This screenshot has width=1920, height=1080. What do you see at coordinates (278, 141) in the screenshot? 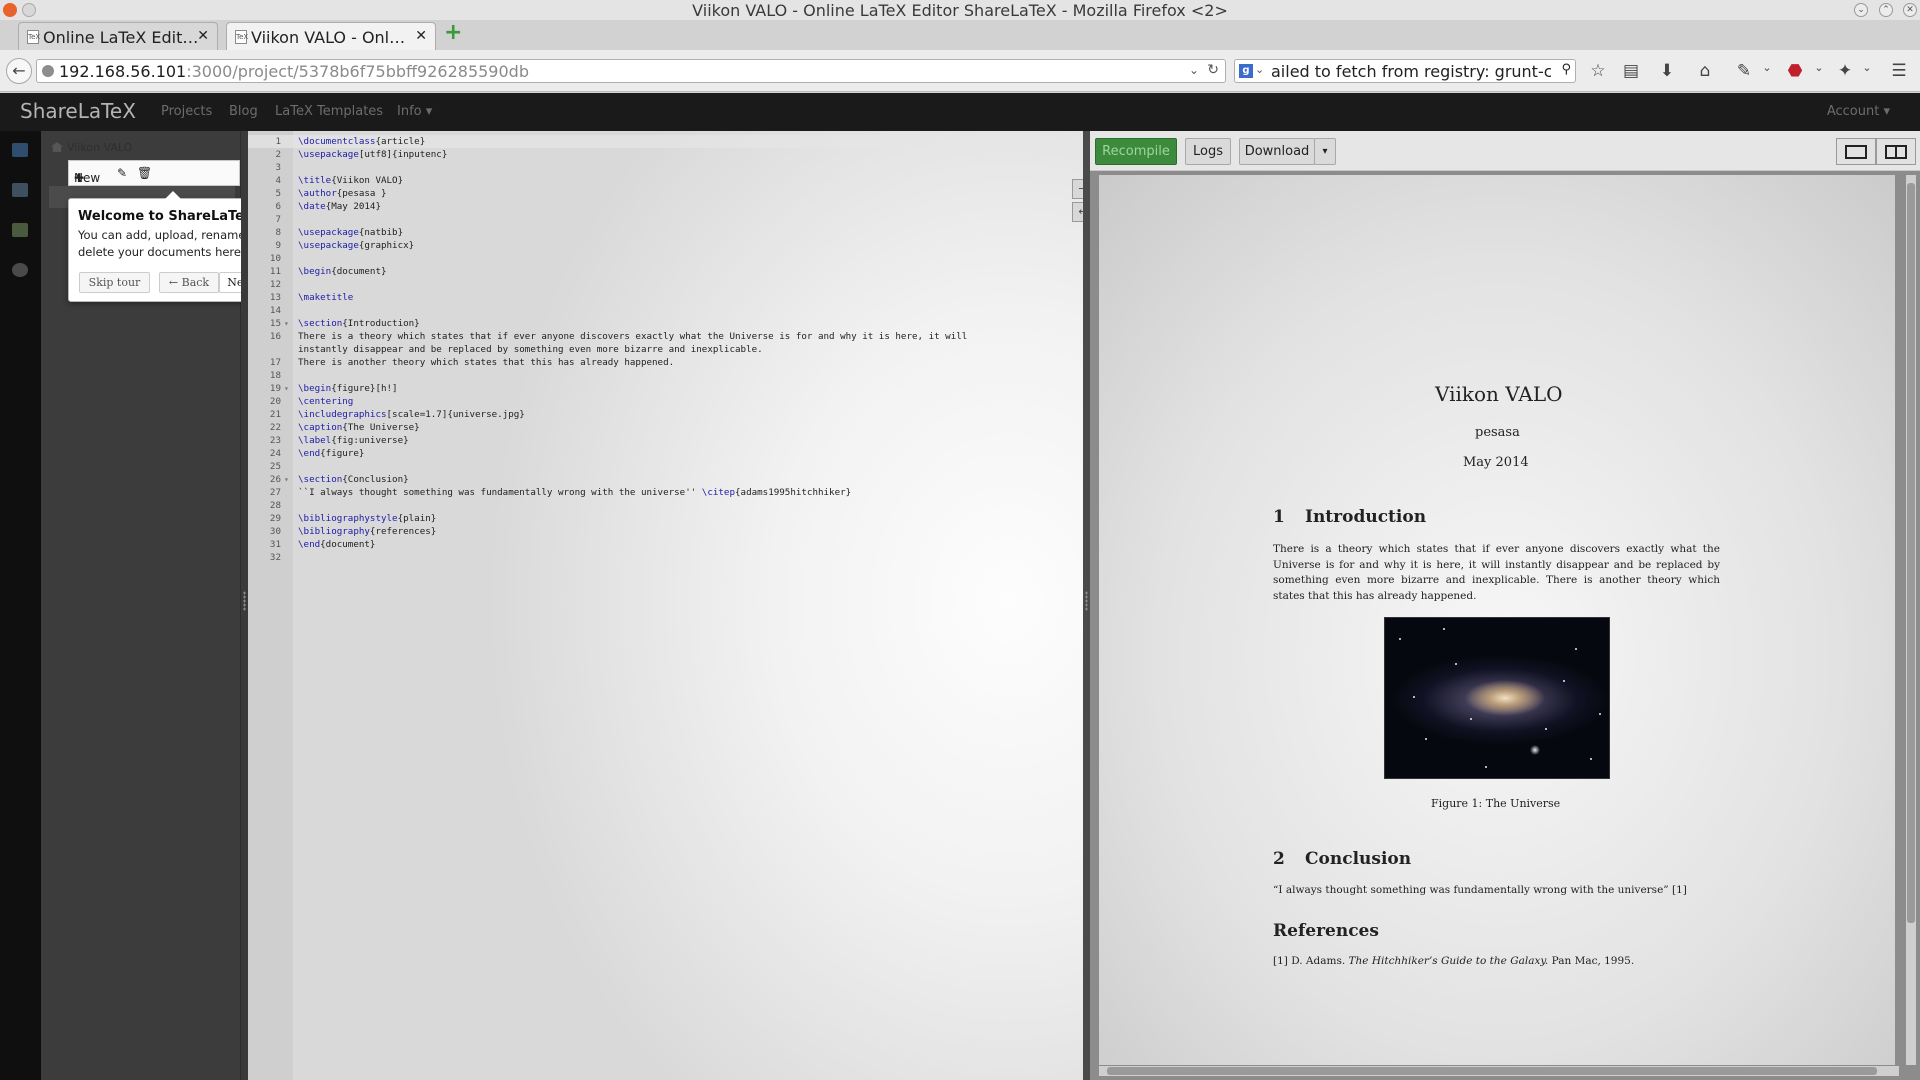
I see `line-number: 1` at bounding box center [278, 141].